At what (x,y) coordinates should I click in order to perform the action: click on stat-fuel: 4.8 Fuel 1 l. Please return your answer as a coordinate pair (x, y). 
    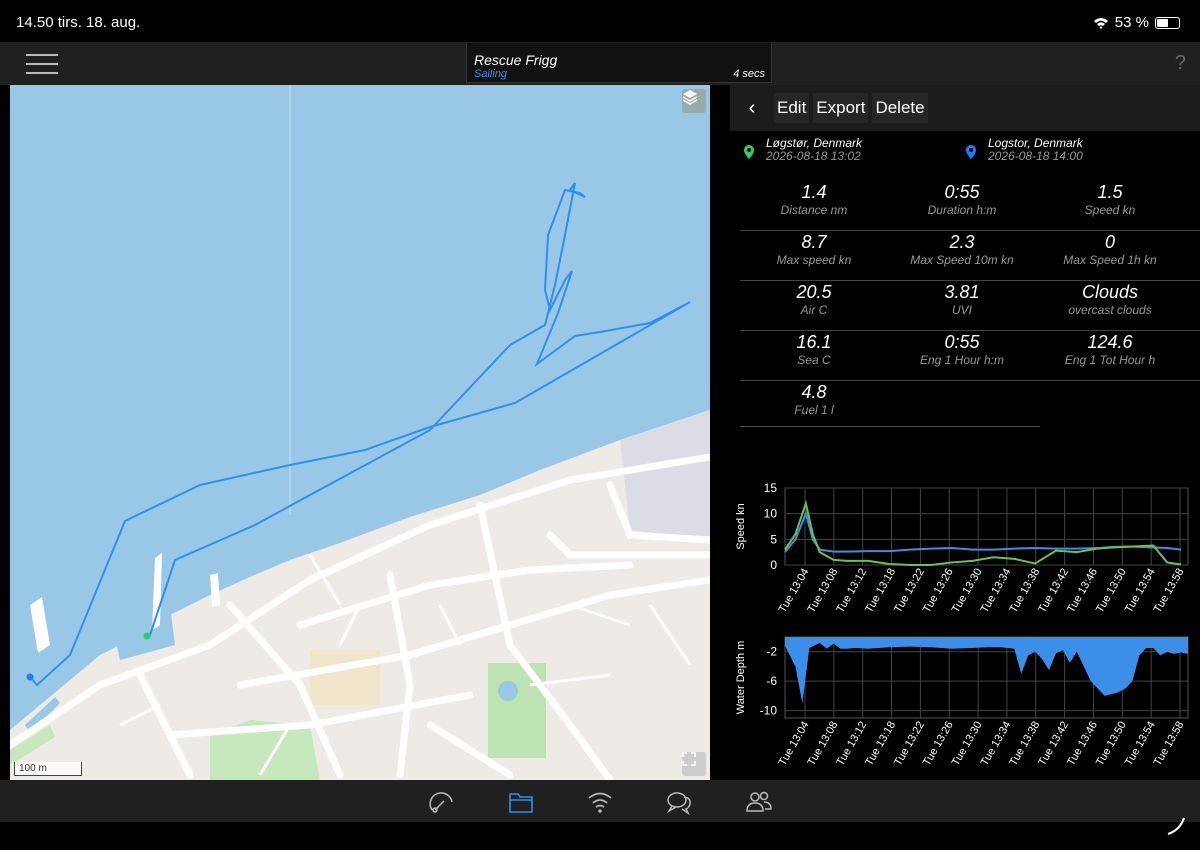
    Looking at the image, I should click on (814, 399).